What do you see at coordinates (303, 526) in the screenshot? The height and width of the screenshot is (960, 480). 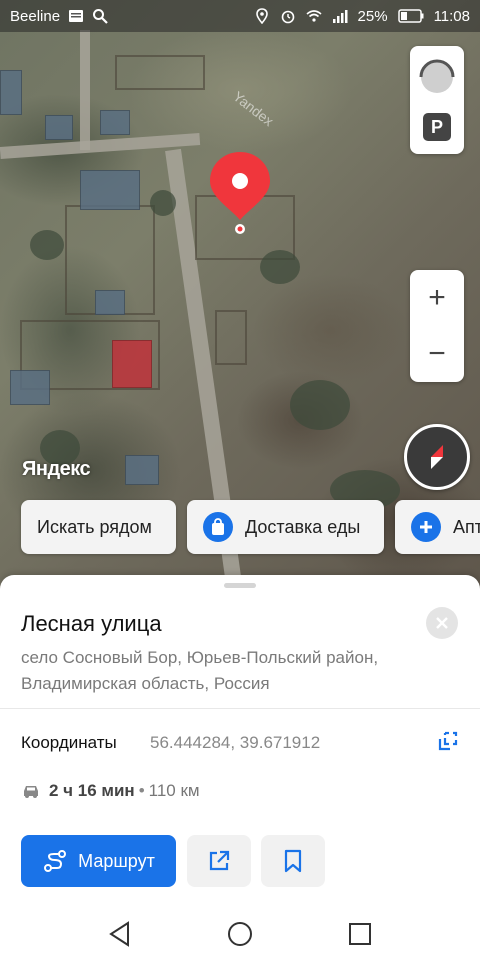 I see `chip-label: Доставка еды` at bounding box center [303, 526].